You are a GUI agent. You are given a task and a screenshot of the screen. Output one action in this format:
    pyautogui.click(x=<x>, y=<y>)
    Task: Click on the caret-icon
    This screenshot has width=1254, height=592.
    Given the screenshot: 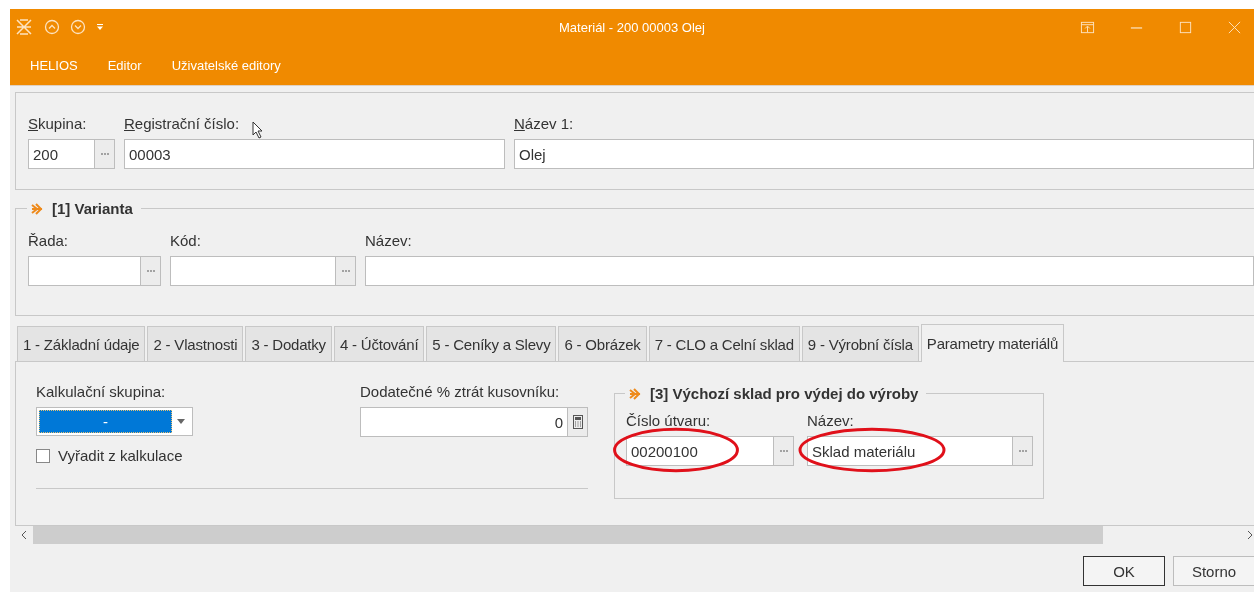 What is the action you would take?
    pyautogui.click(x=181, y=421)
    